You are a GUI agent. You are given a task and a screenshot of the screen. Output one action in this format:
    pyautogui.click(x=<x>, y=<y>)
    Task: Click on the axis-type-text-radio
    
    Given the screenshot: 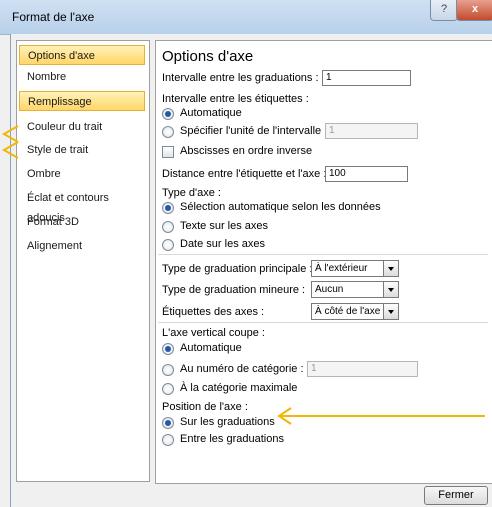 What is the action you would take?
    pyautogui.click(x=168, y=227)
    